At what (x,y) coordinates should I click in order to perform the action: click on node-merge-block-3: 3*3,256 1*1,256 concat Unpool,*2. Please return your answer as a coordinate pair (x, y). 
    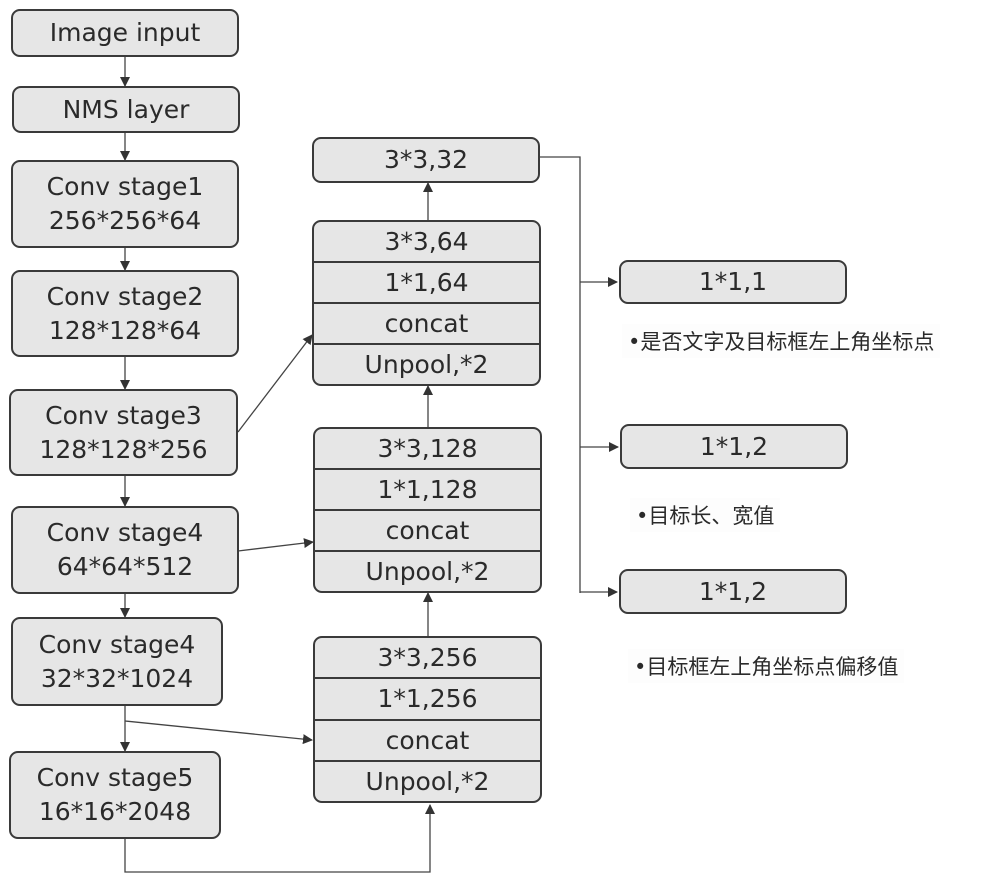
    Looking at the image, I should click on (427, 719).